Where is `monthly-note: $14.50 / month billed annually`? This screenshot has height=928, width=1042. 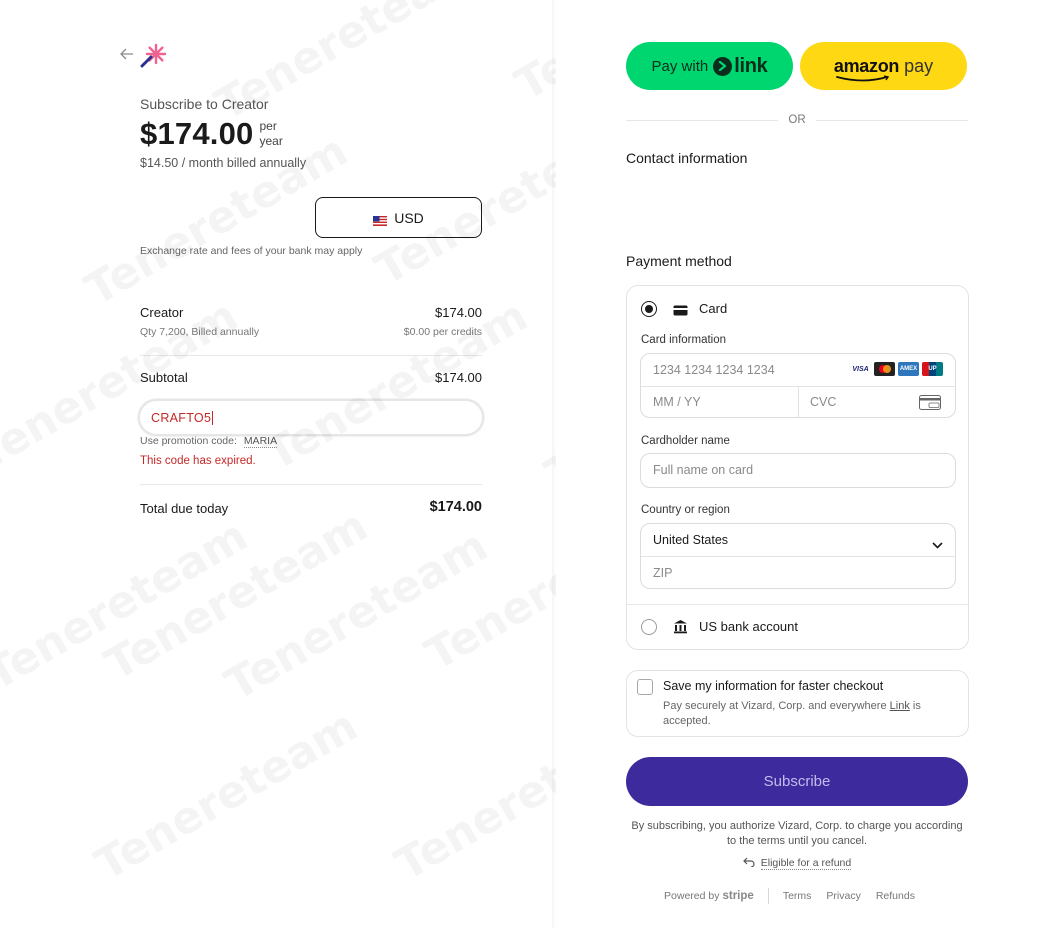
monthly-note: $14.50 / month billed annually is located at coordinates (223, 163).